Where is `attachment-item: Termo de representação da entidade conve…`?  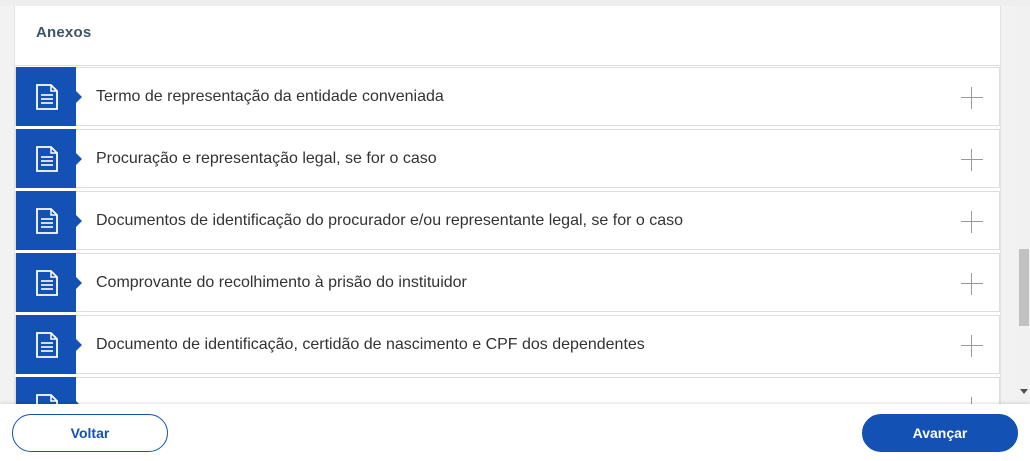
attachment-item: Termo de representação da entidade conve… is located at coordinates (507, 96).